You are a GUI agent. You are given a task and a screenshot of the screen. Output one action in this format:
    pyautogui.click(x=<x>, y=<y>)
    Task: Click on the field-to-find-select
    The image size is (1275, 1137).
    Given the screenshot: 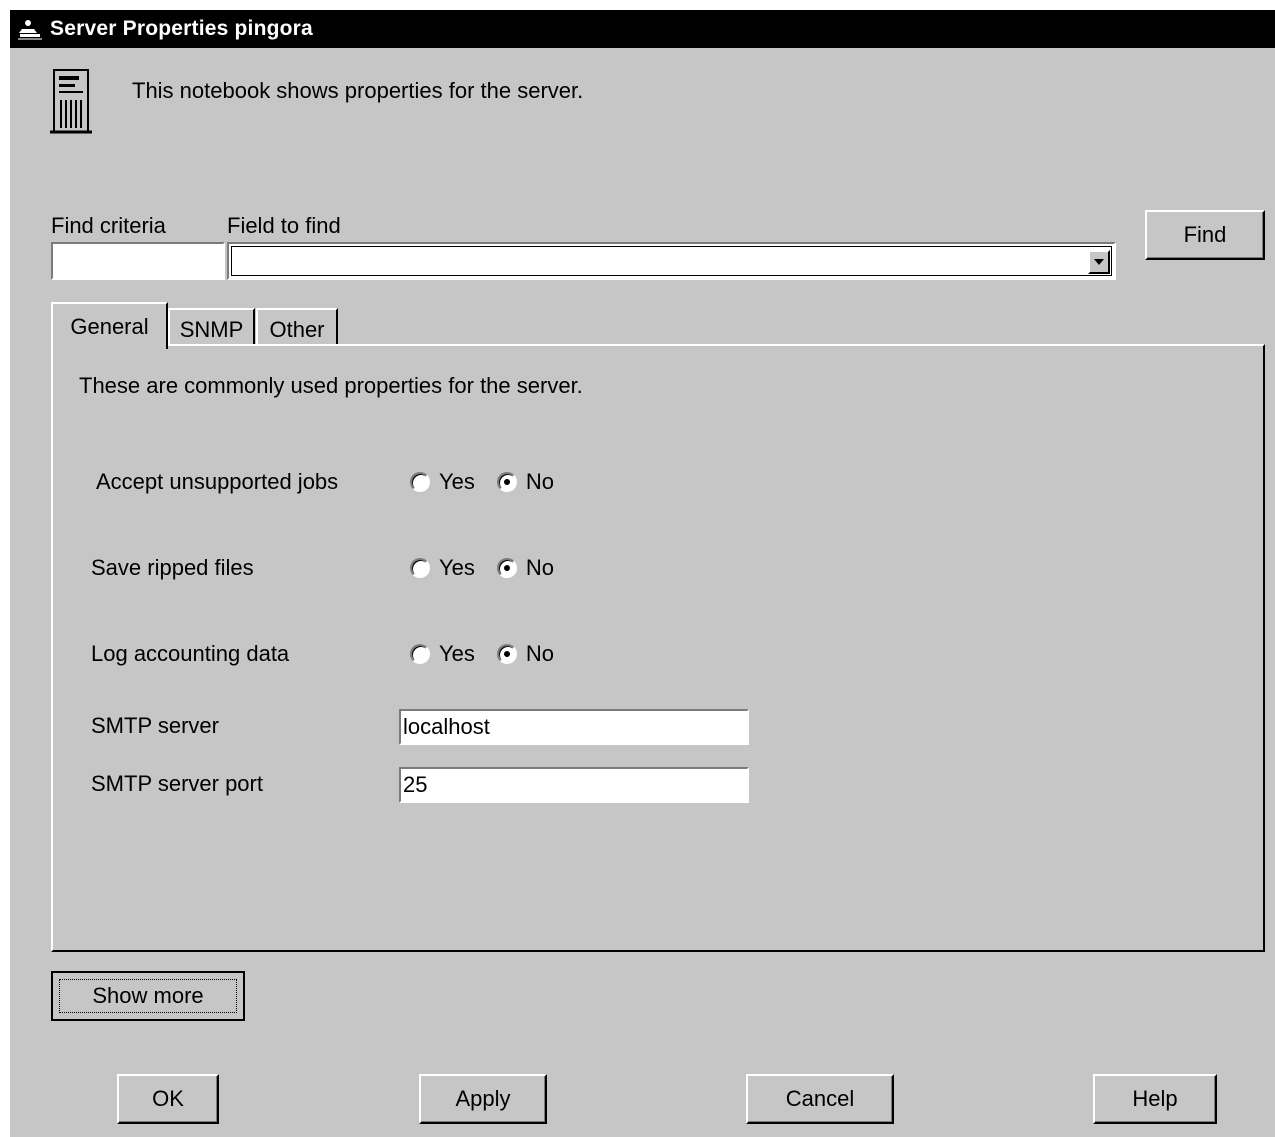 What is the action you would take?
    pyautogui.click(x=671, y=261)
    